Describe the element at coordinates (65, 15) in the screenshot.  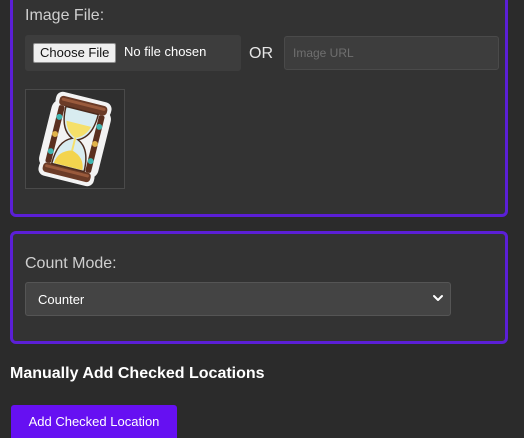
I see `image-file-label: Image File:` at that location.